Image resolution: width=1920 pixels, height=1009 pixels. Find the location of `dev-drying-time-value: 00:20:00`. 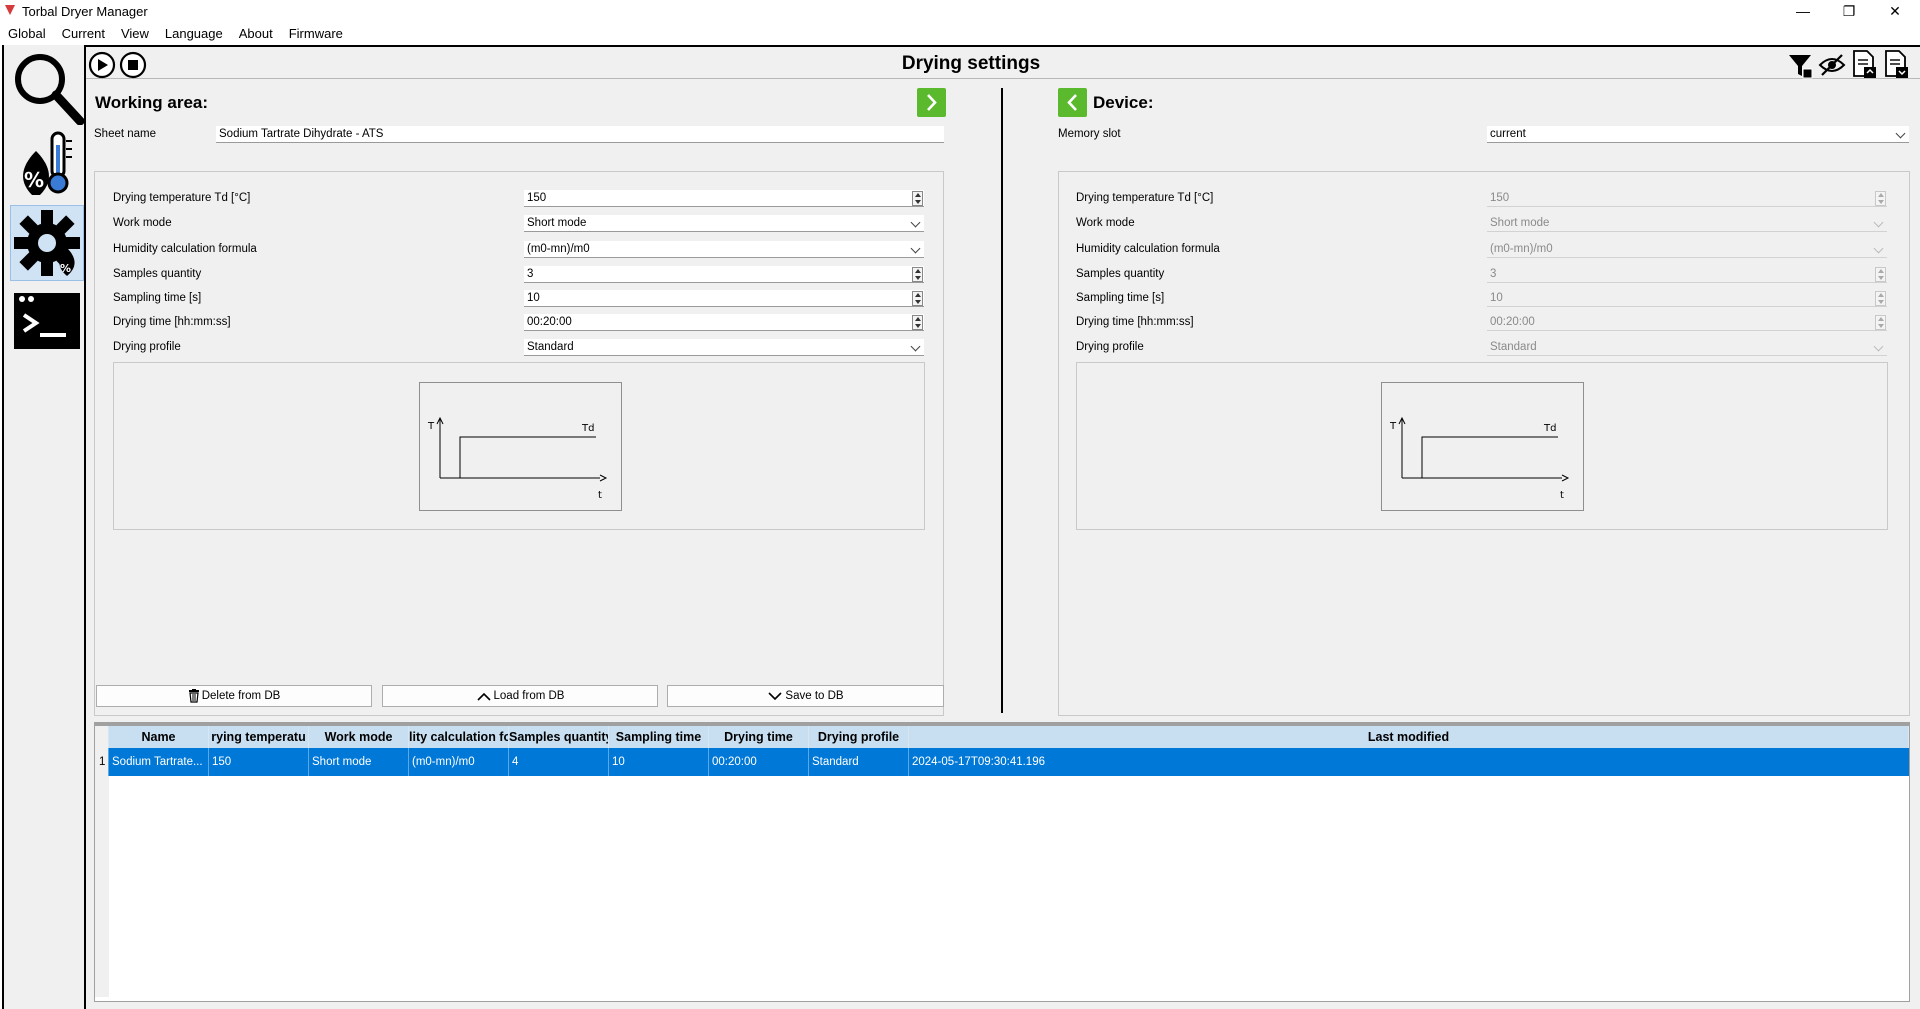

dev-drying-time-value: 00:20:00 is located at coordinates (1512, 322).